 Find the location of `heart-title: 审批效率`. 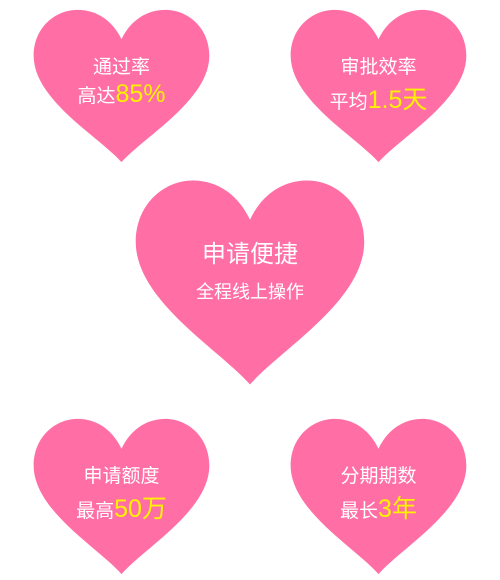

heart-title: 审批效率 is located at coordinates (378, 67).